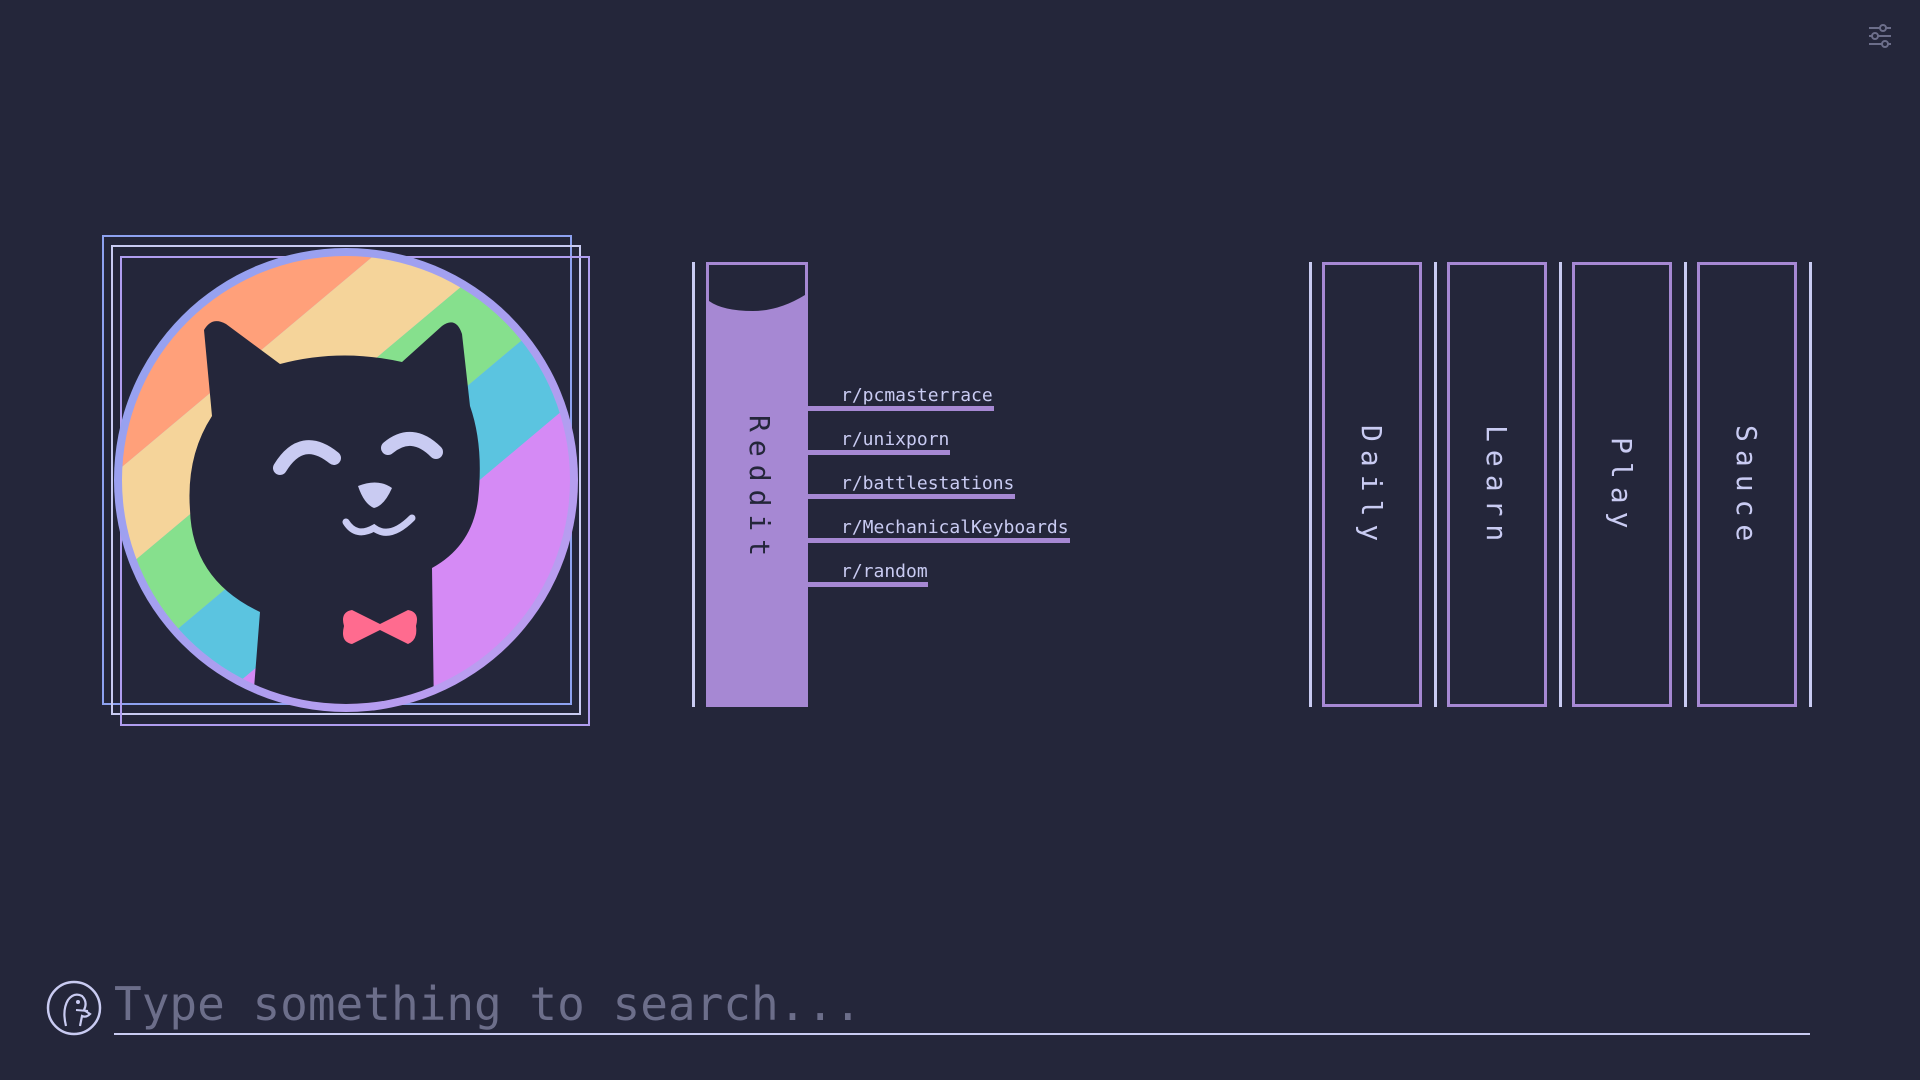  I want to click on settings-sliders-icon, so click(1880, 36).